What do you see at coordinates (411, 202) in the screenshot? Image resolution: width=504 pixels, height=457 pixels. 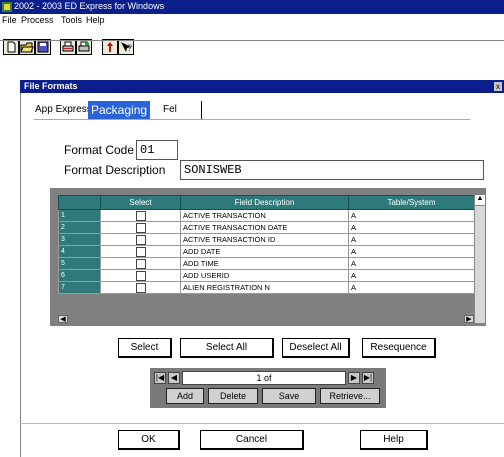 I see `grid-header-table-system: Table/System` at bounding box center [411, 202].